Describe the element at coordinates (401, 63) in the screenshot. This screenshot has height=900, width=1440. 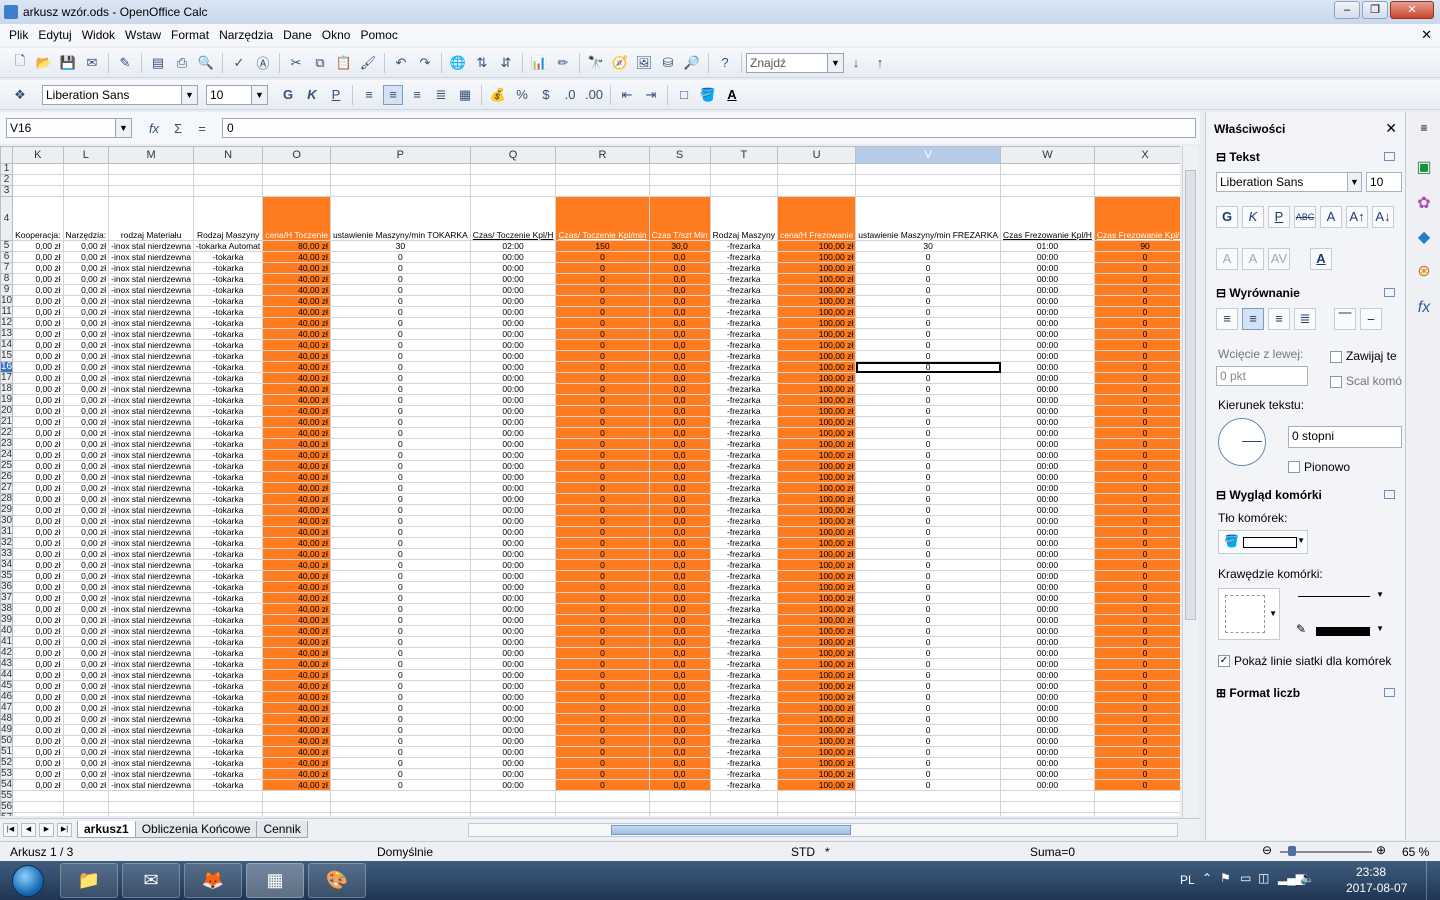
I see `undo-icon: ↶` at that location.